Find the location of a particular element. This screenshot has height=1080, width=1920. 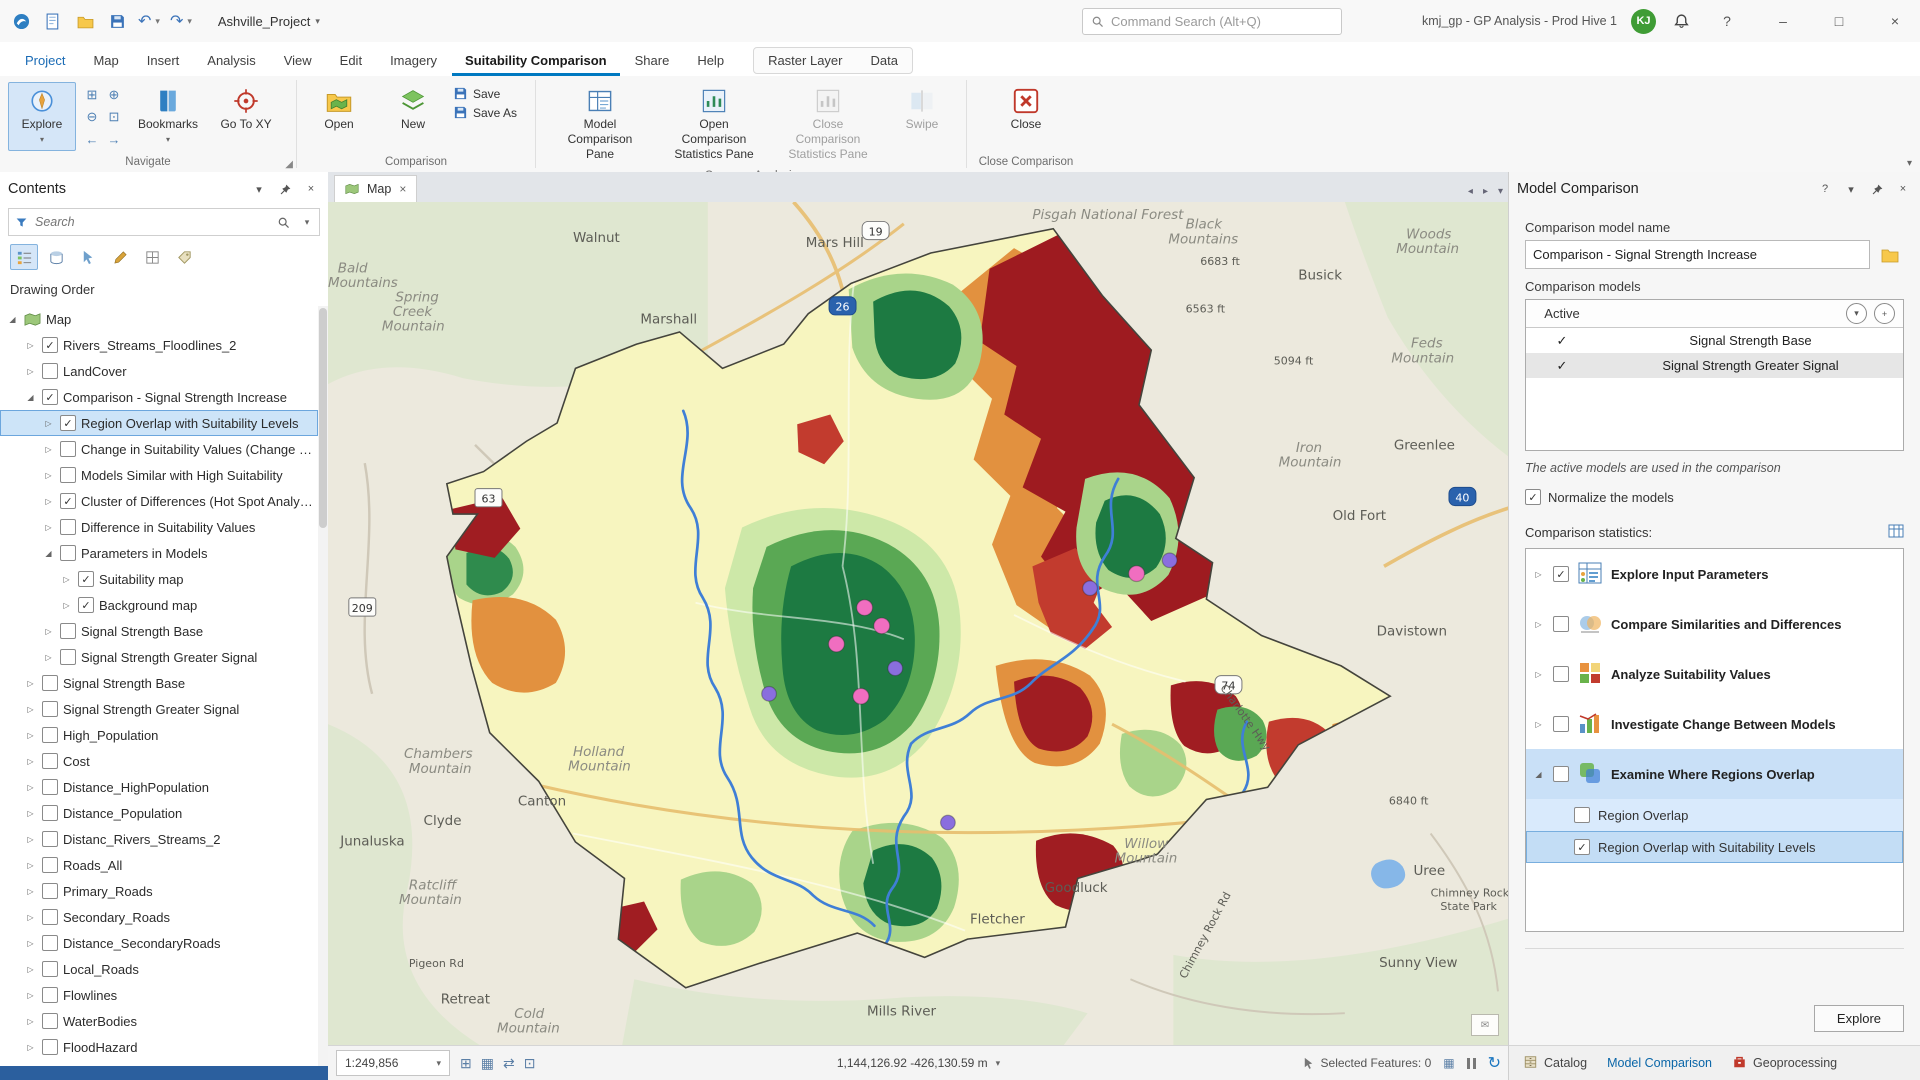

dock-tab-model-comparison: Model Comparison is located at coordinates (1659, 1063).